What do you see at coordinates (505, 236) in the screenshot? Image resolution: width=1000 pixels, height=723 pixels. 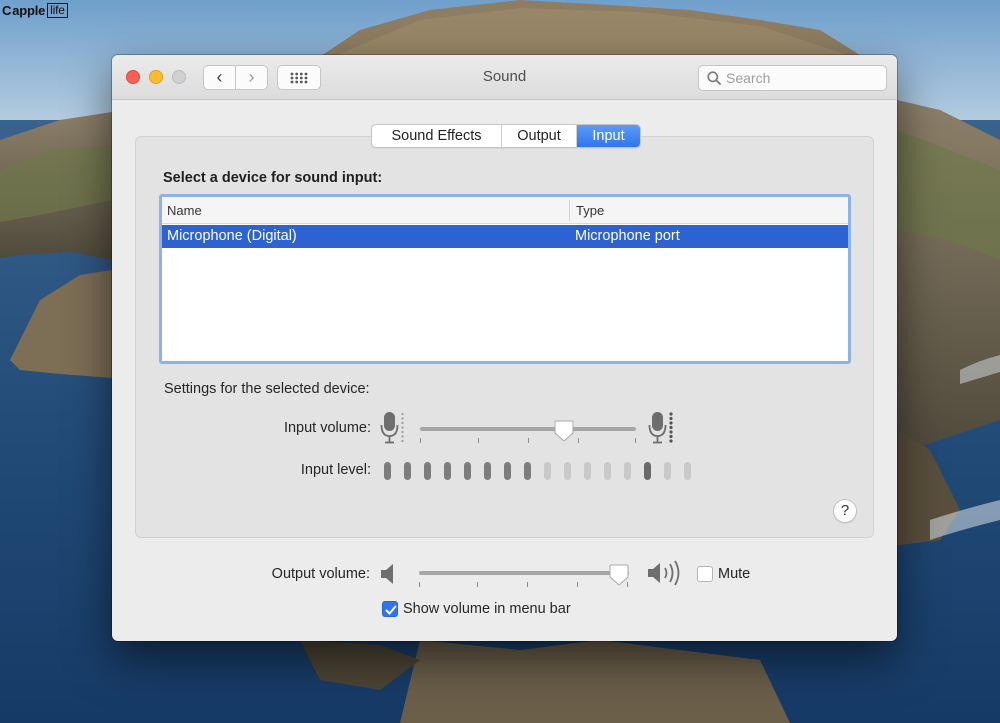 I see `table-row: Microphone (Digital) Microphone port` at bounding box center [505, 236].